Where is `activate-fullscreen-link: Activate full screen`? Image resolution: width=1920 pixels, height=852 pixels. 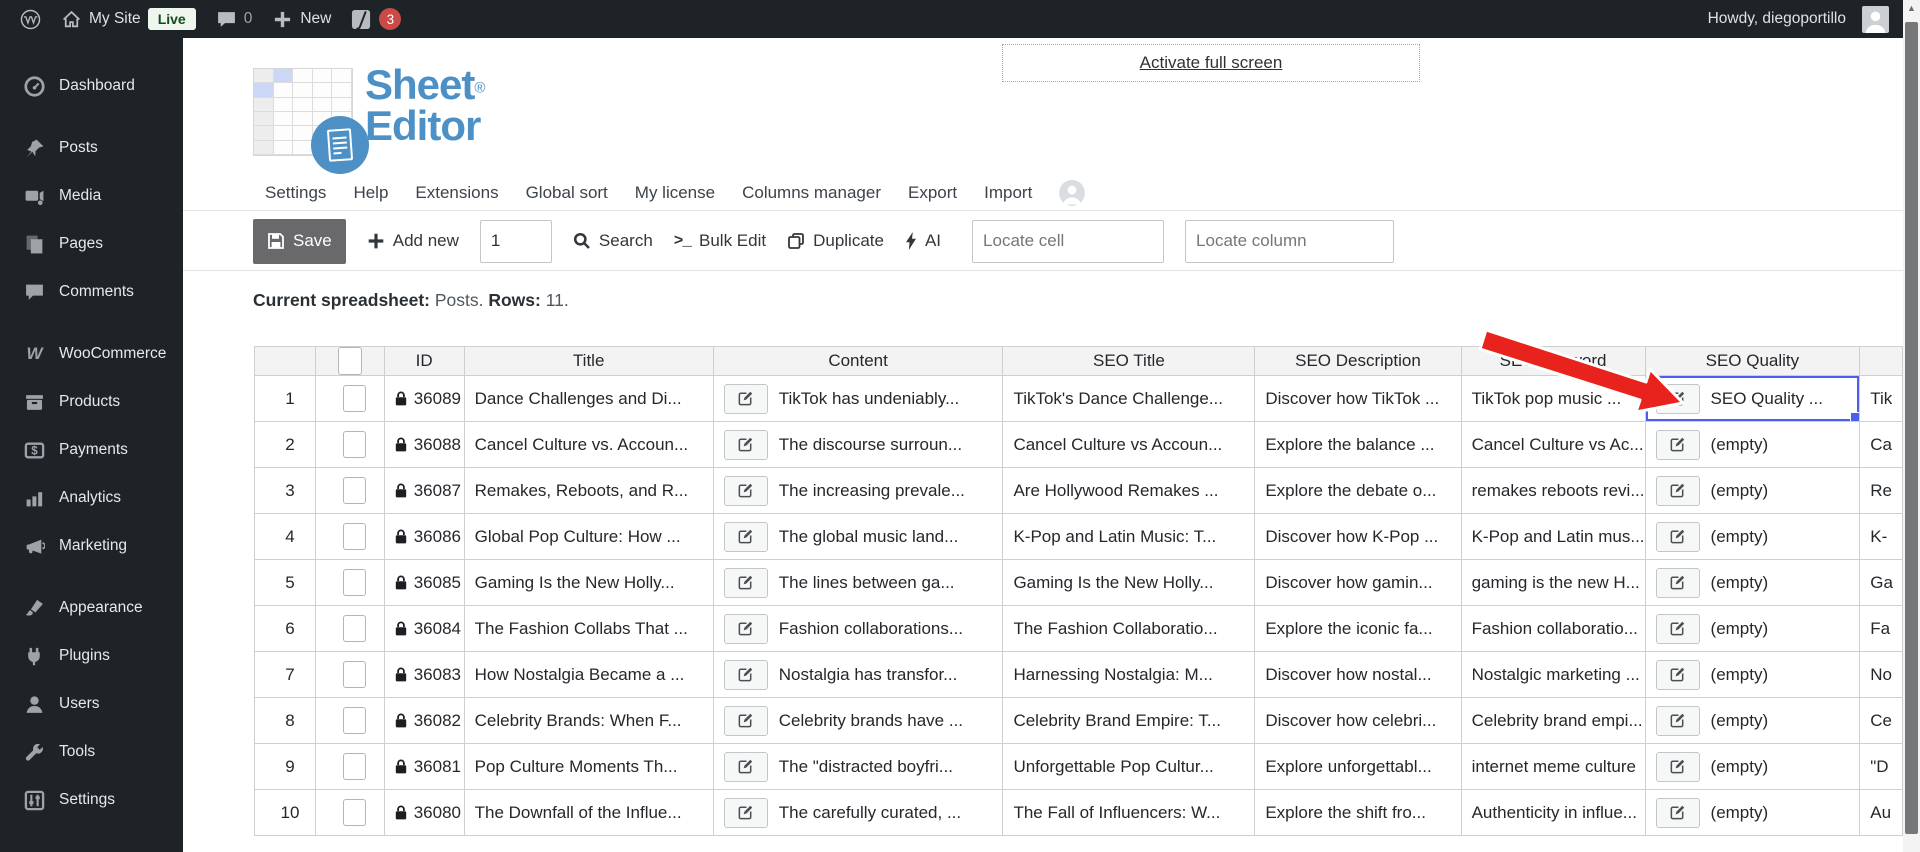
activate-fullscreen-link: Activate full screen is located at coordinates (1211, 63).